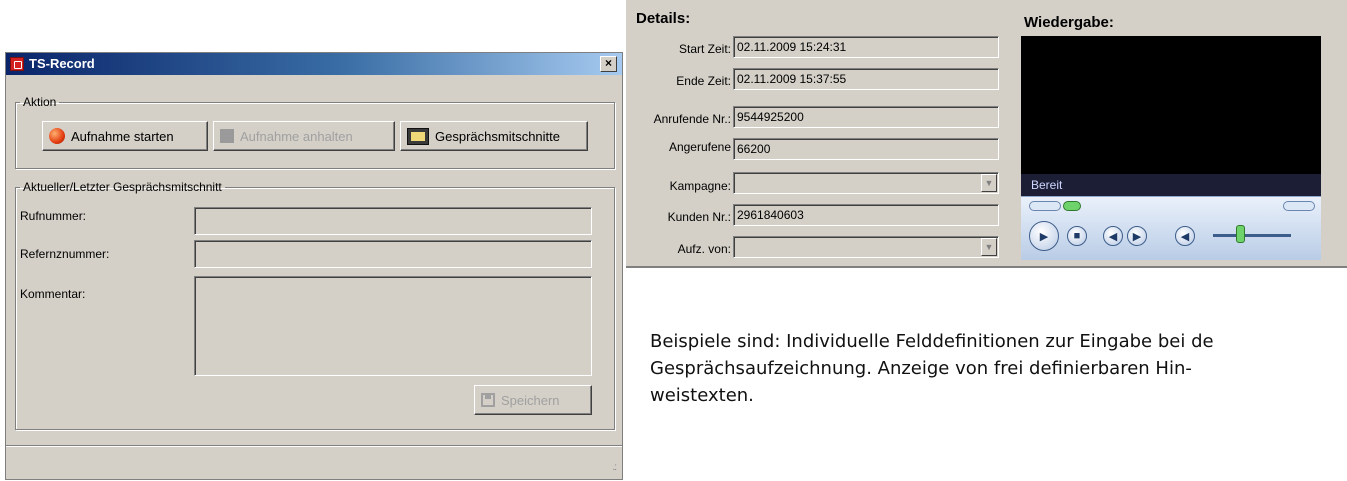 Image resolution: width=1347 pixels, height=481 pixels. I want to click on pause-recording-button: Aufnahme anhalten, so click(304, 136).